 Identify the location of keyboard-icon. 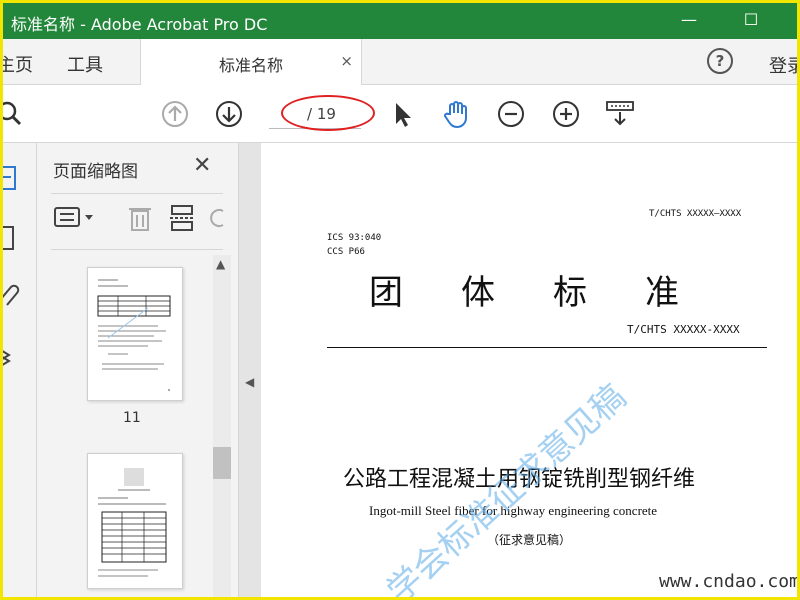
(620, 114).